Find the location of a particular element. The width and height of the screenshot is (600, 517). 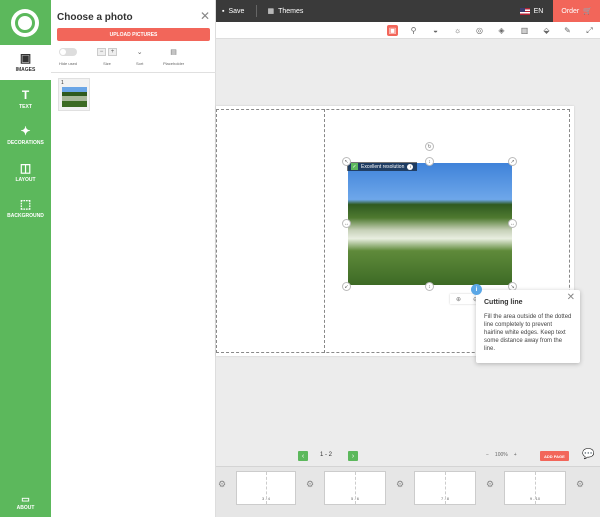

zoom-in-icon: ⊕ is located at coordinates (458, 299).